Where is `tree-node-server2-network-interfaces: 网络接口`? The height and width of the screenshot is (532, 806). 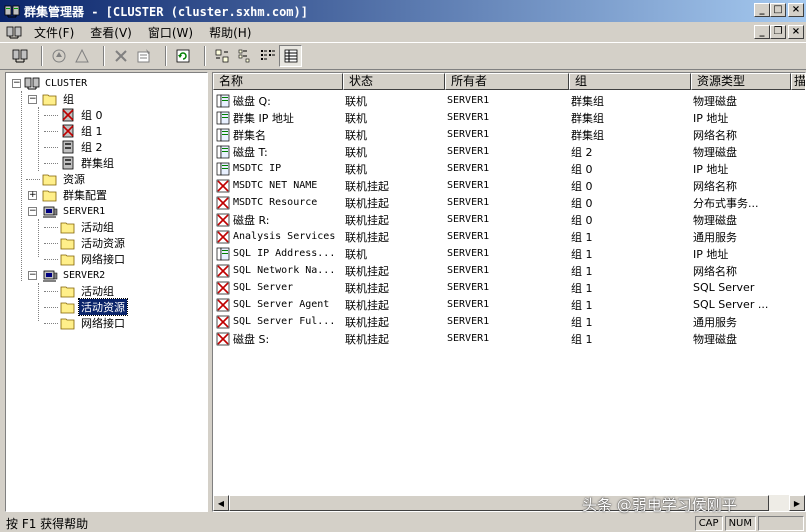
tree-node-server2-network-interfaces: 网络接口 is located at coordinates (93, 323).